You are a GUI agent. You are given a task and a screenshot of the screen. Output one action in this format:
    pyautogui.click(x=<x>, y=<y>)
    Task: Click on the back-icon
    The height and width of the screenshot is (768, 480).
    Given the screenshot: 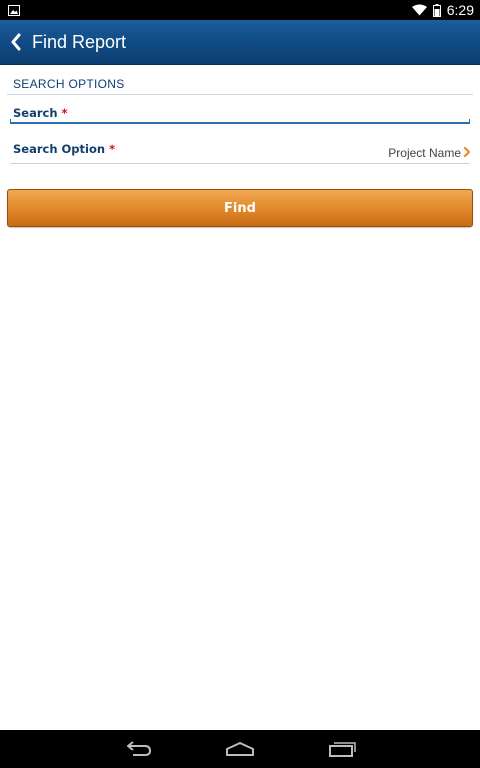 What is the action you would take?
    pyautogui.click(x=138, y=749)
    